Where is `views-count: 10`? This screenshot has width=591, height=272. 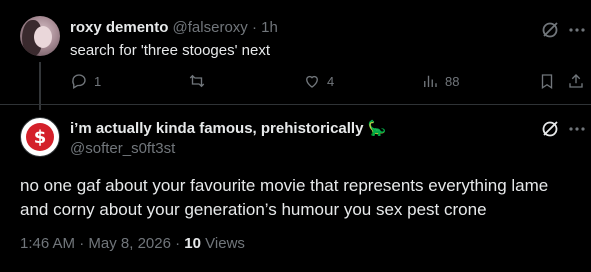
views-count: 10 is located at coordinates (192, 243).